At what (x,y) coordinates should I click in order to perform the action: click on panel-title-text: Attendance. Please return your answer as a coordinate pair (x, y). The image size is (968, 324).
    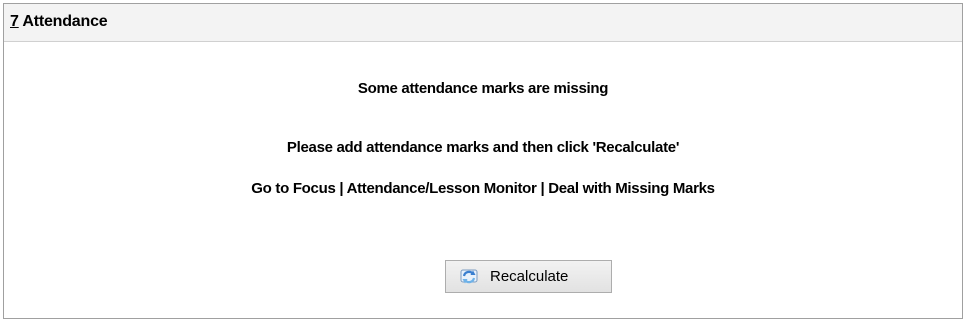
    Looking at the image, I should click on (63, 21).